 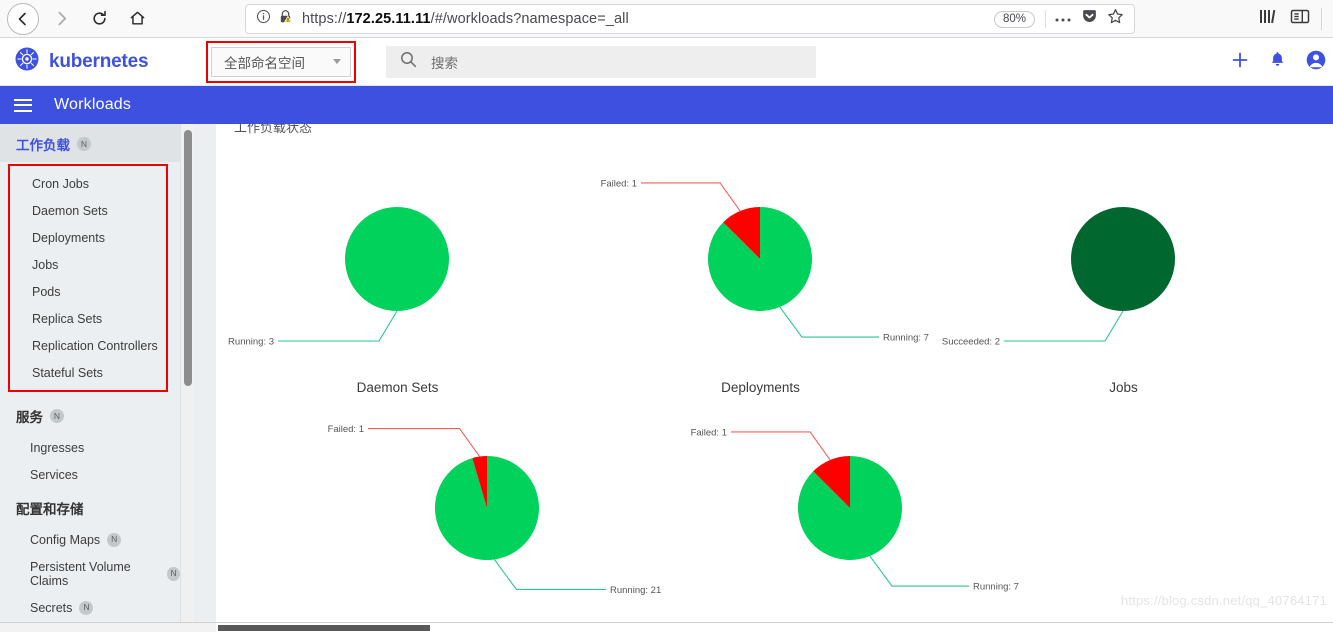 What do you see at coordinates (1123, 259) in the screenshot?
I see `pie-slice-succeeded` at bounding box center [1123, 259].